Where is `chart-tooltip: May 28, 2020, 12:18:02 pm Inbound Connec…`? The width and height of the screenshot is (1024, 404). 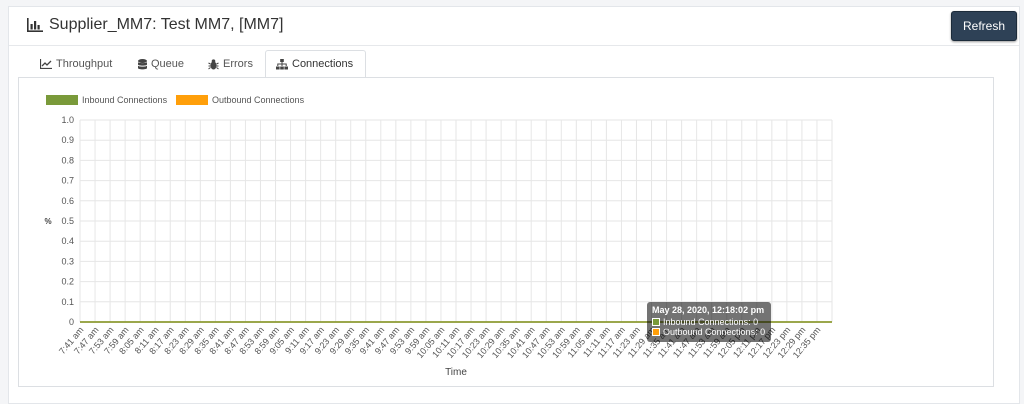 chart-tooltip: May 28, 2020, 12:18:02 pm Inbound Connec… is located at coordinates (709, 322).